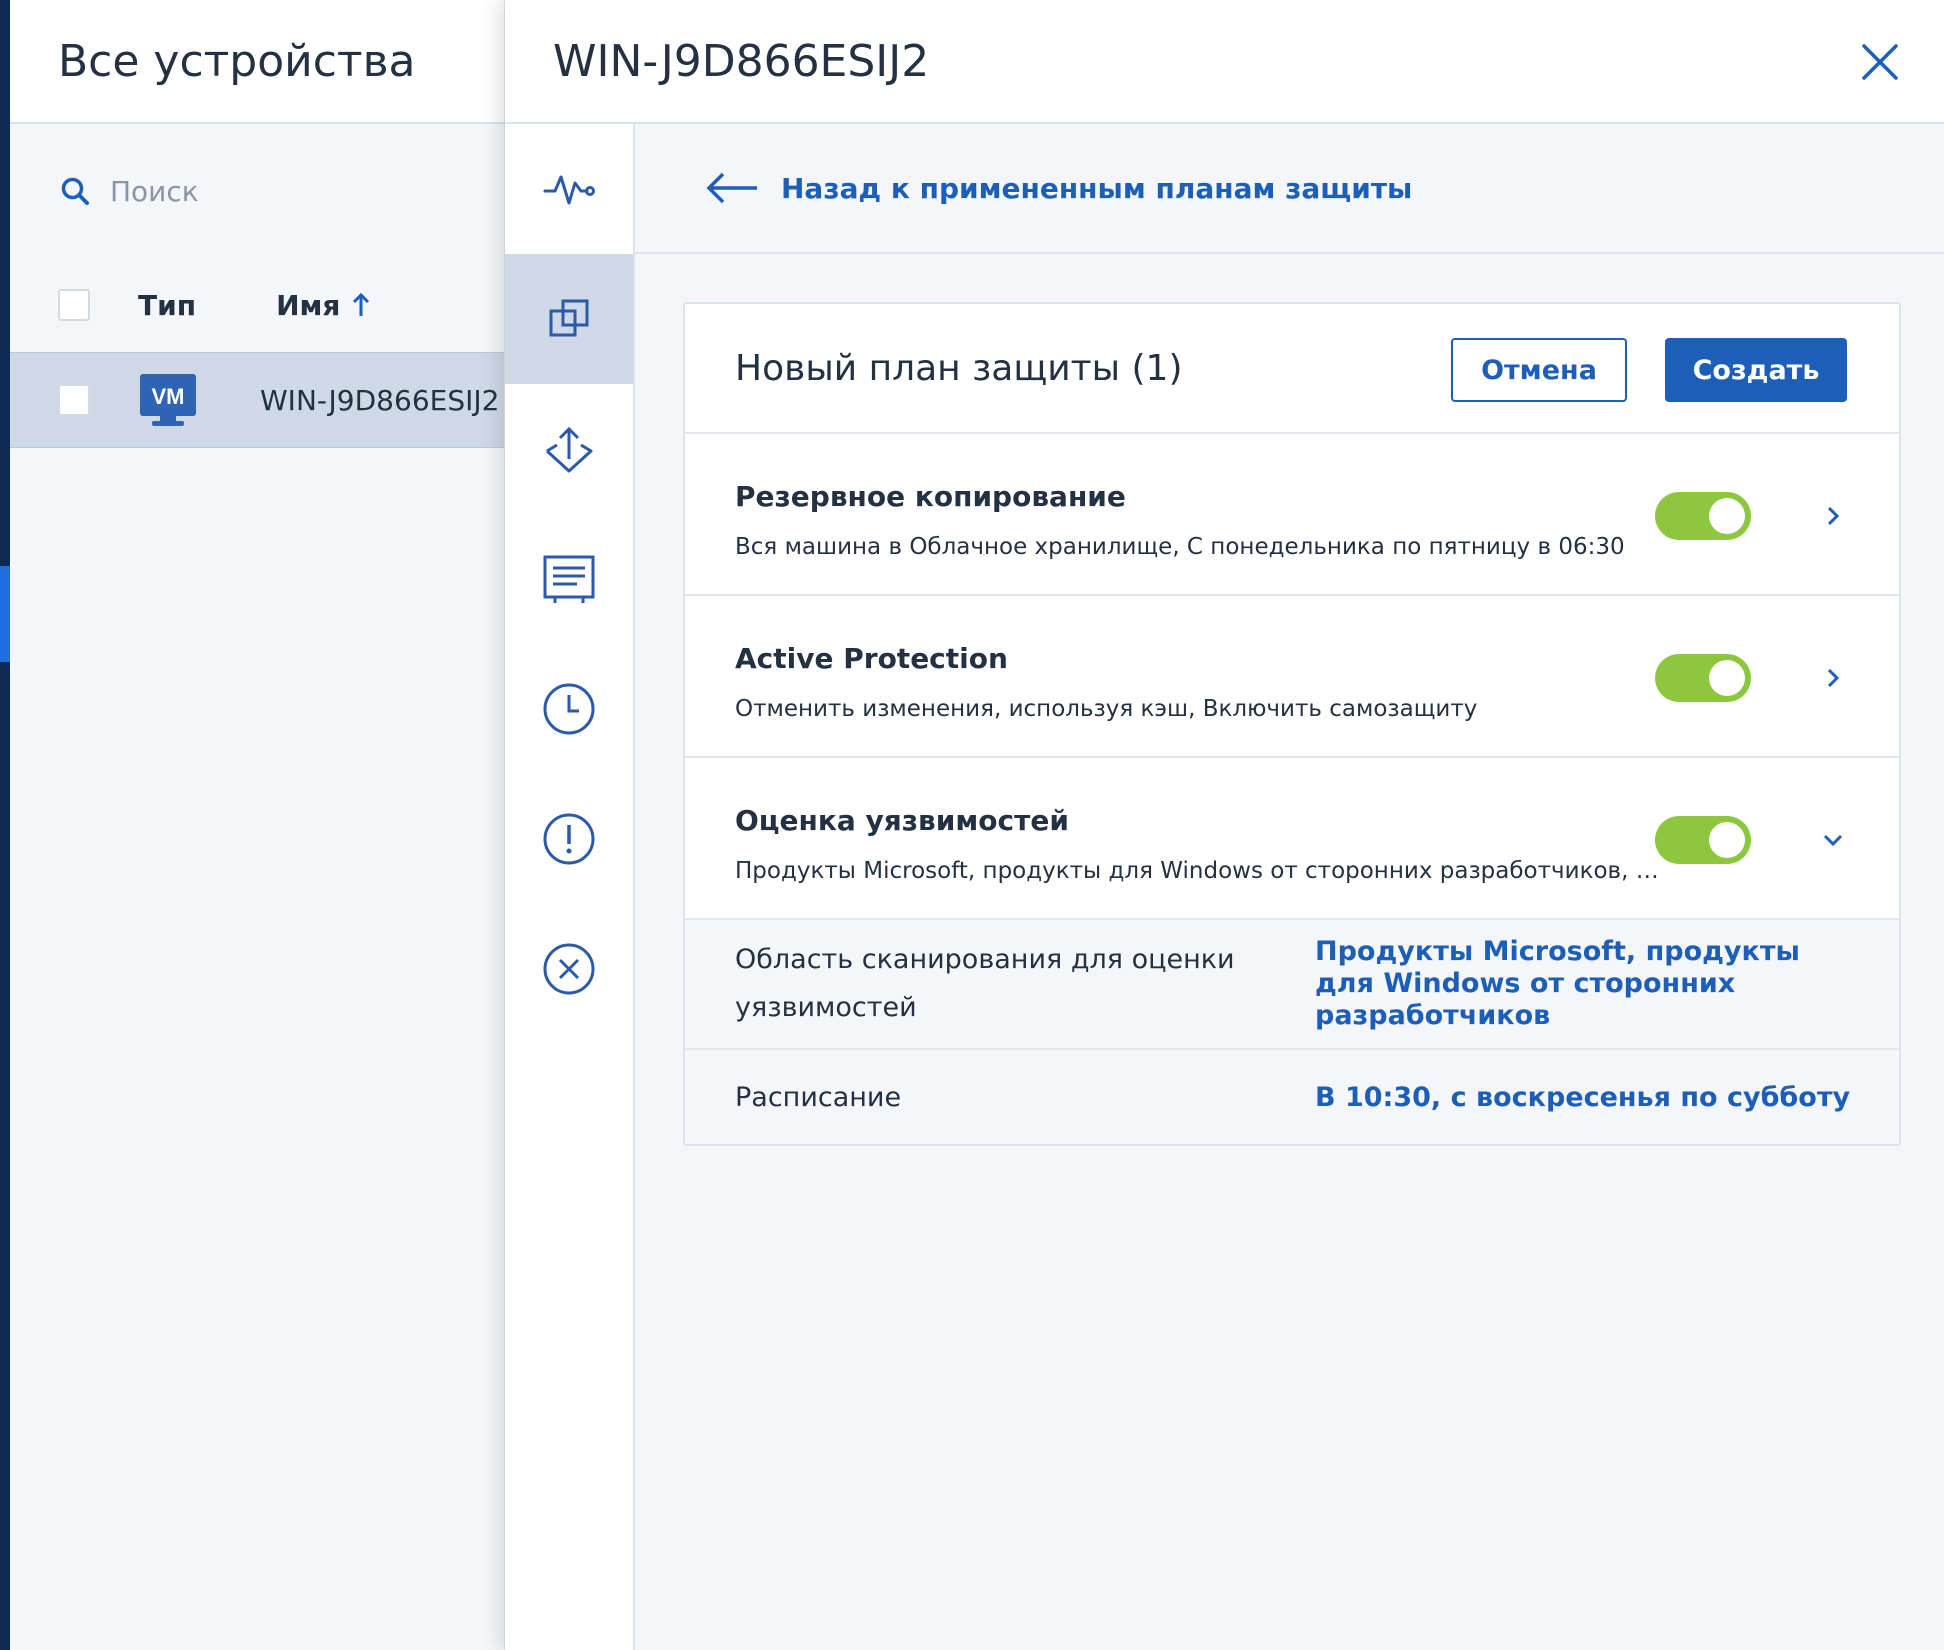  I want to click on recovery-icon, so click(569, 449).